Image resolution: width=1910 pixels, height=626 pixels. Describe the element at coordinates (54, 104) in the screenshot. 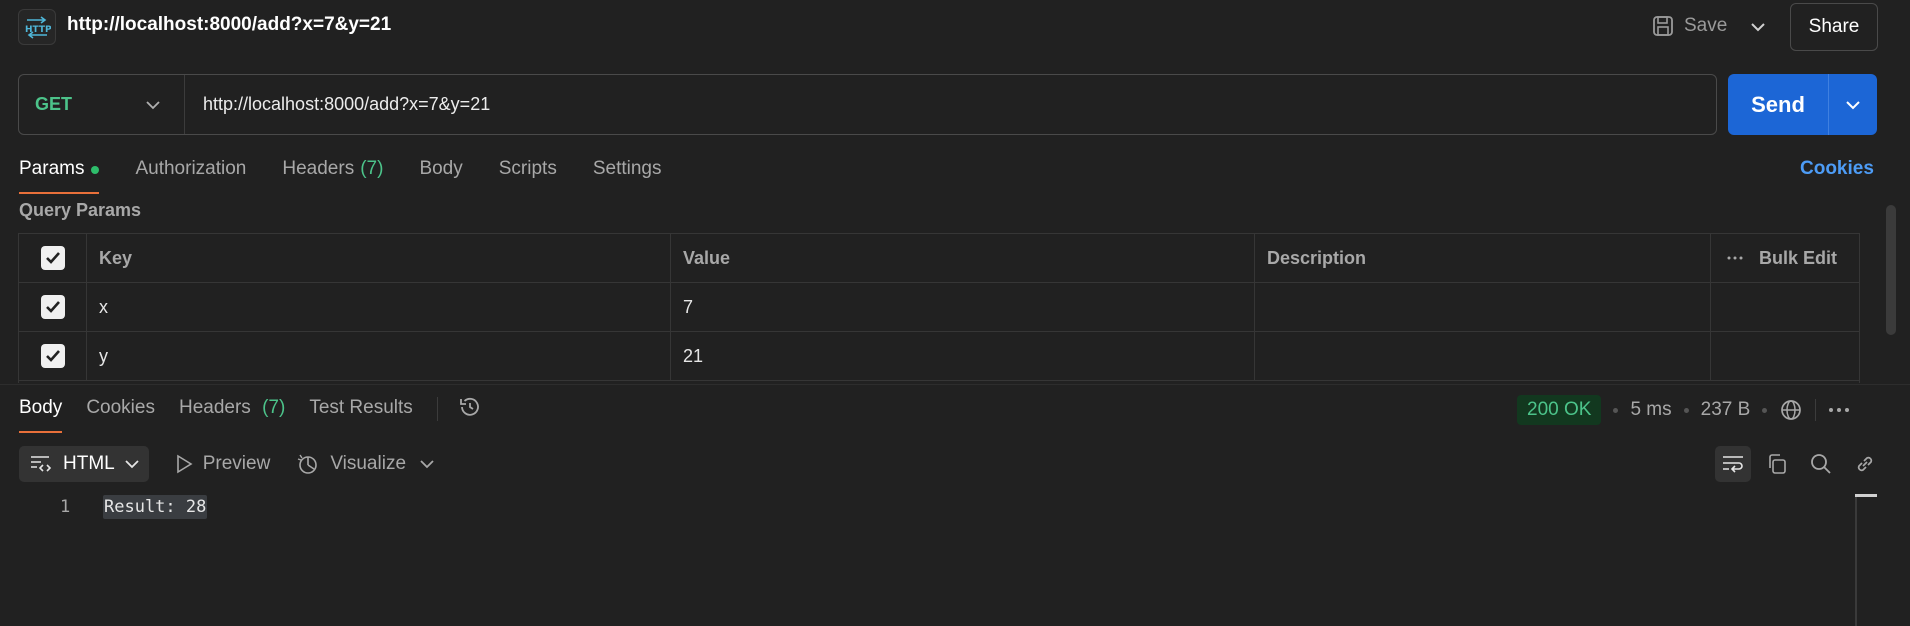

I see `method-label: GET` at that location.